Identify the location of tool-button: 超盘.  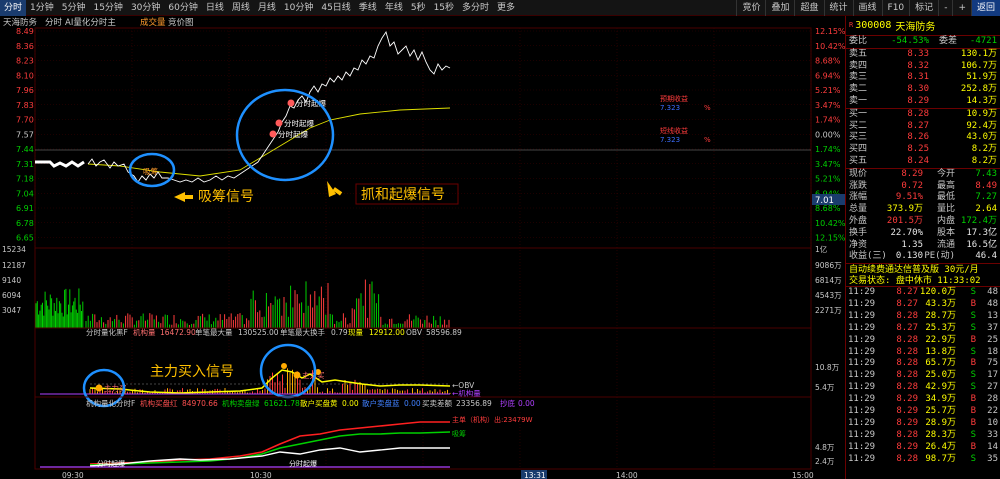
(808, 8).